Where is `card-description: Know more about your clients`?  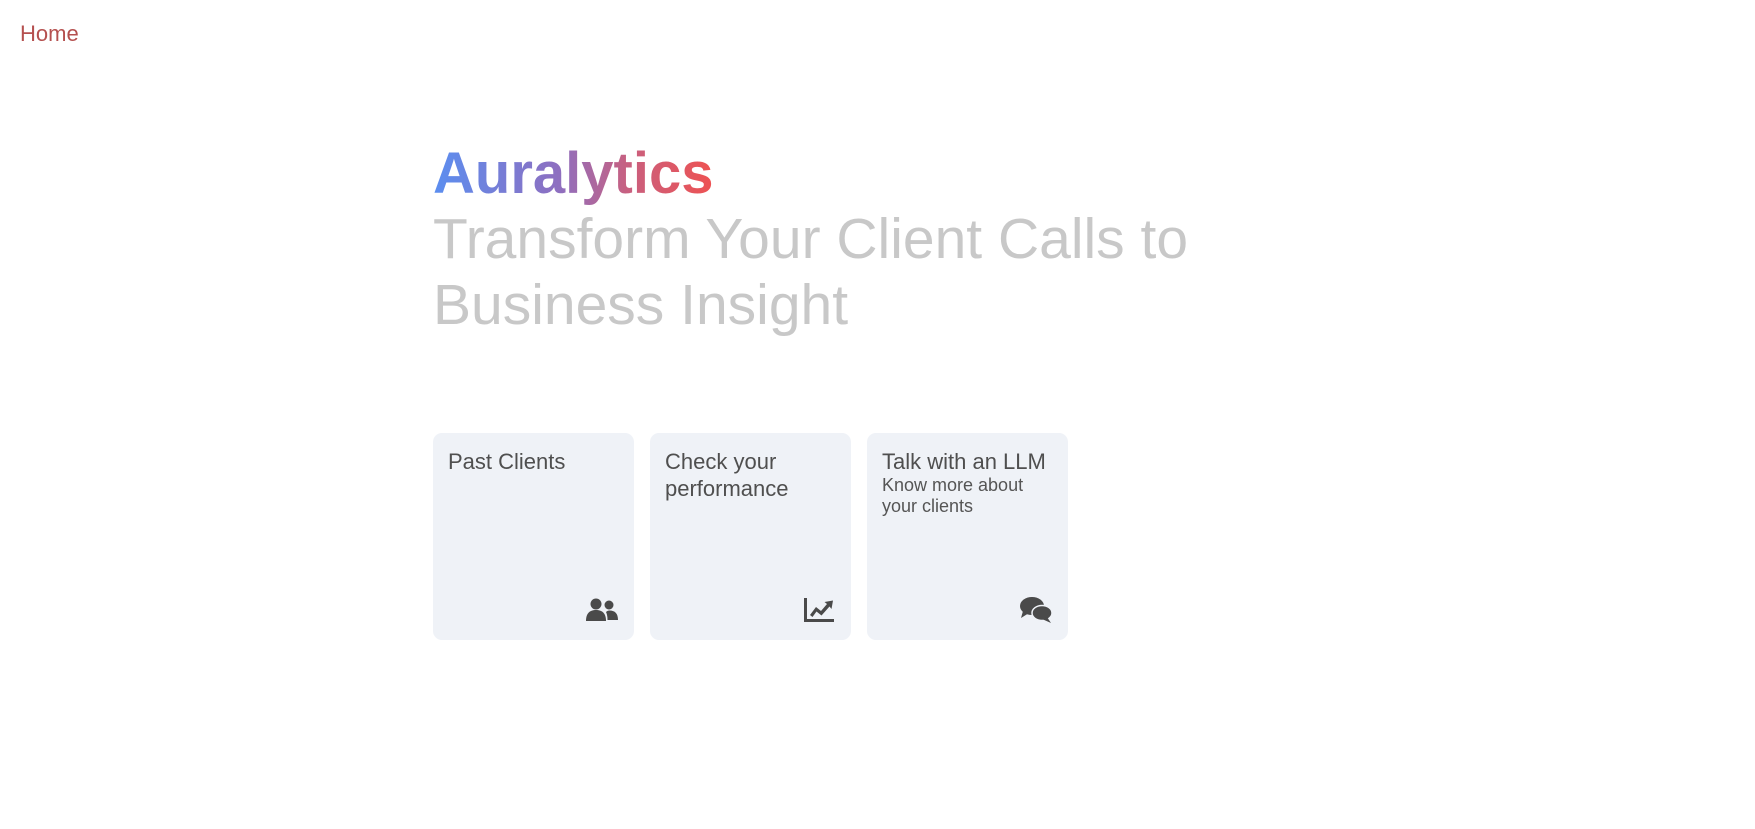 card-description: Know more about your clients is located at coordinates (953, 495).